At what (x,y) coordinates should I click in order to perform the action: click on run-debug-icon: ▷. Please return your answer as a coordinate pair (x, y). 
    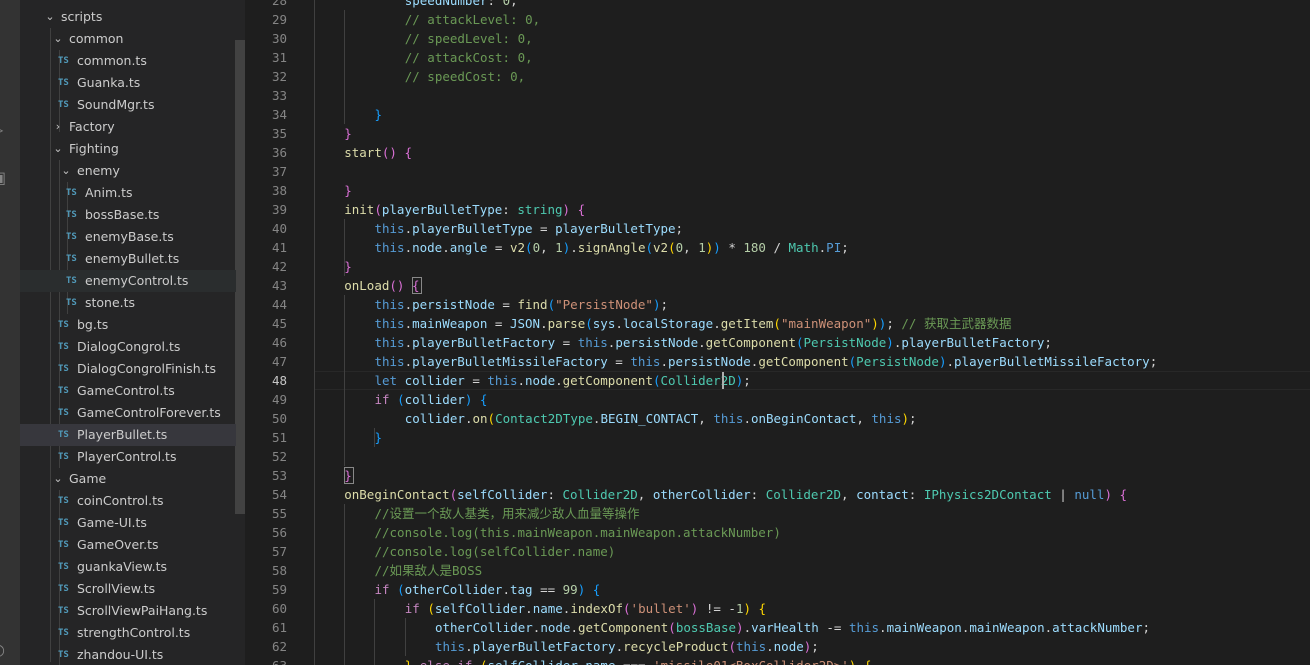
    Looking at the image, I should click on (3, 130).